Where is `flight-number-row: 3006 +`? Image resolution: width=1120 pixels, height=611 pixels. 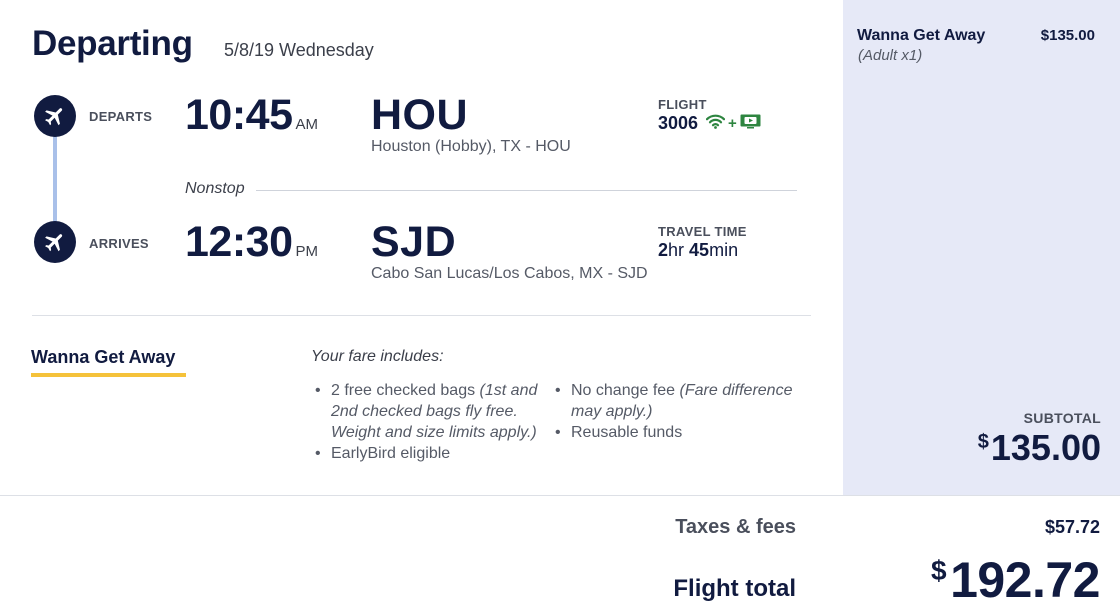
flight-number-row: 3006 + is located at coordinates (709, 123).